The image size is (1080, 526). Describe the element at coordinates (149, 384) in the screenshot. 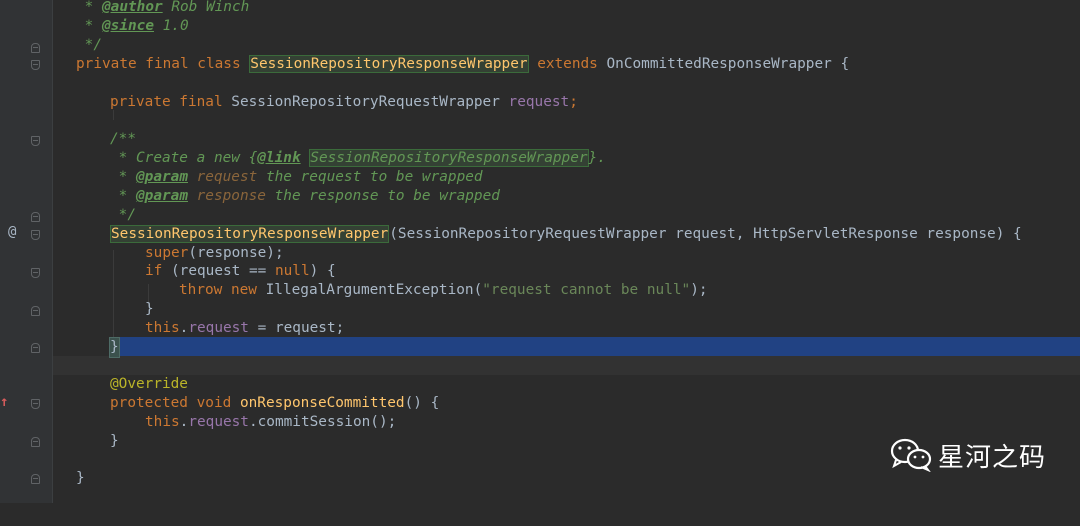

I see `code-line: @Override` at that location.